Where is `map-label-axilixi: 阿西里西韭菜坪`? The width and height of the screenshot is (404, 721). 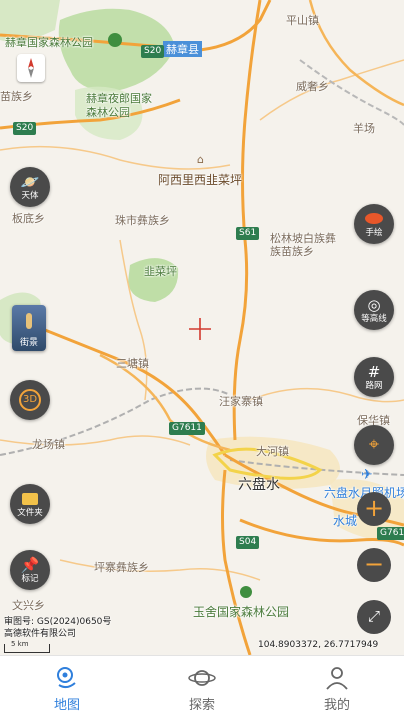 map-label-axilixi: 阿西里西韭菜坪 is located at coordinates (200, 180).